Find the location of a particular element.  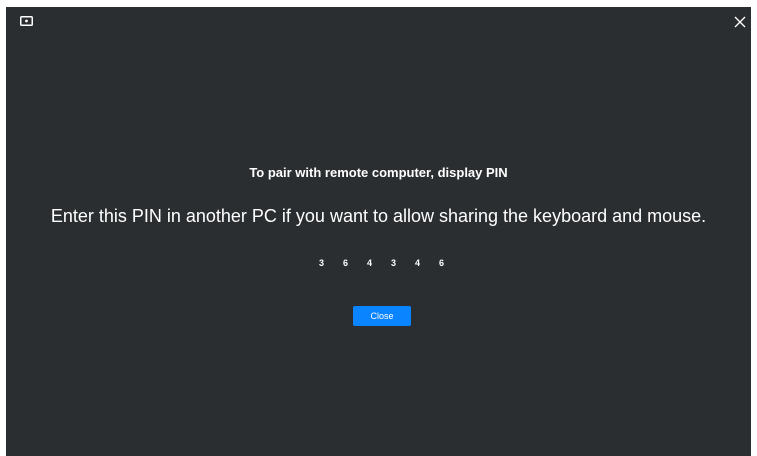

pin-code: 3 6 4 3 4 6 is located at coordinates (378, 263).